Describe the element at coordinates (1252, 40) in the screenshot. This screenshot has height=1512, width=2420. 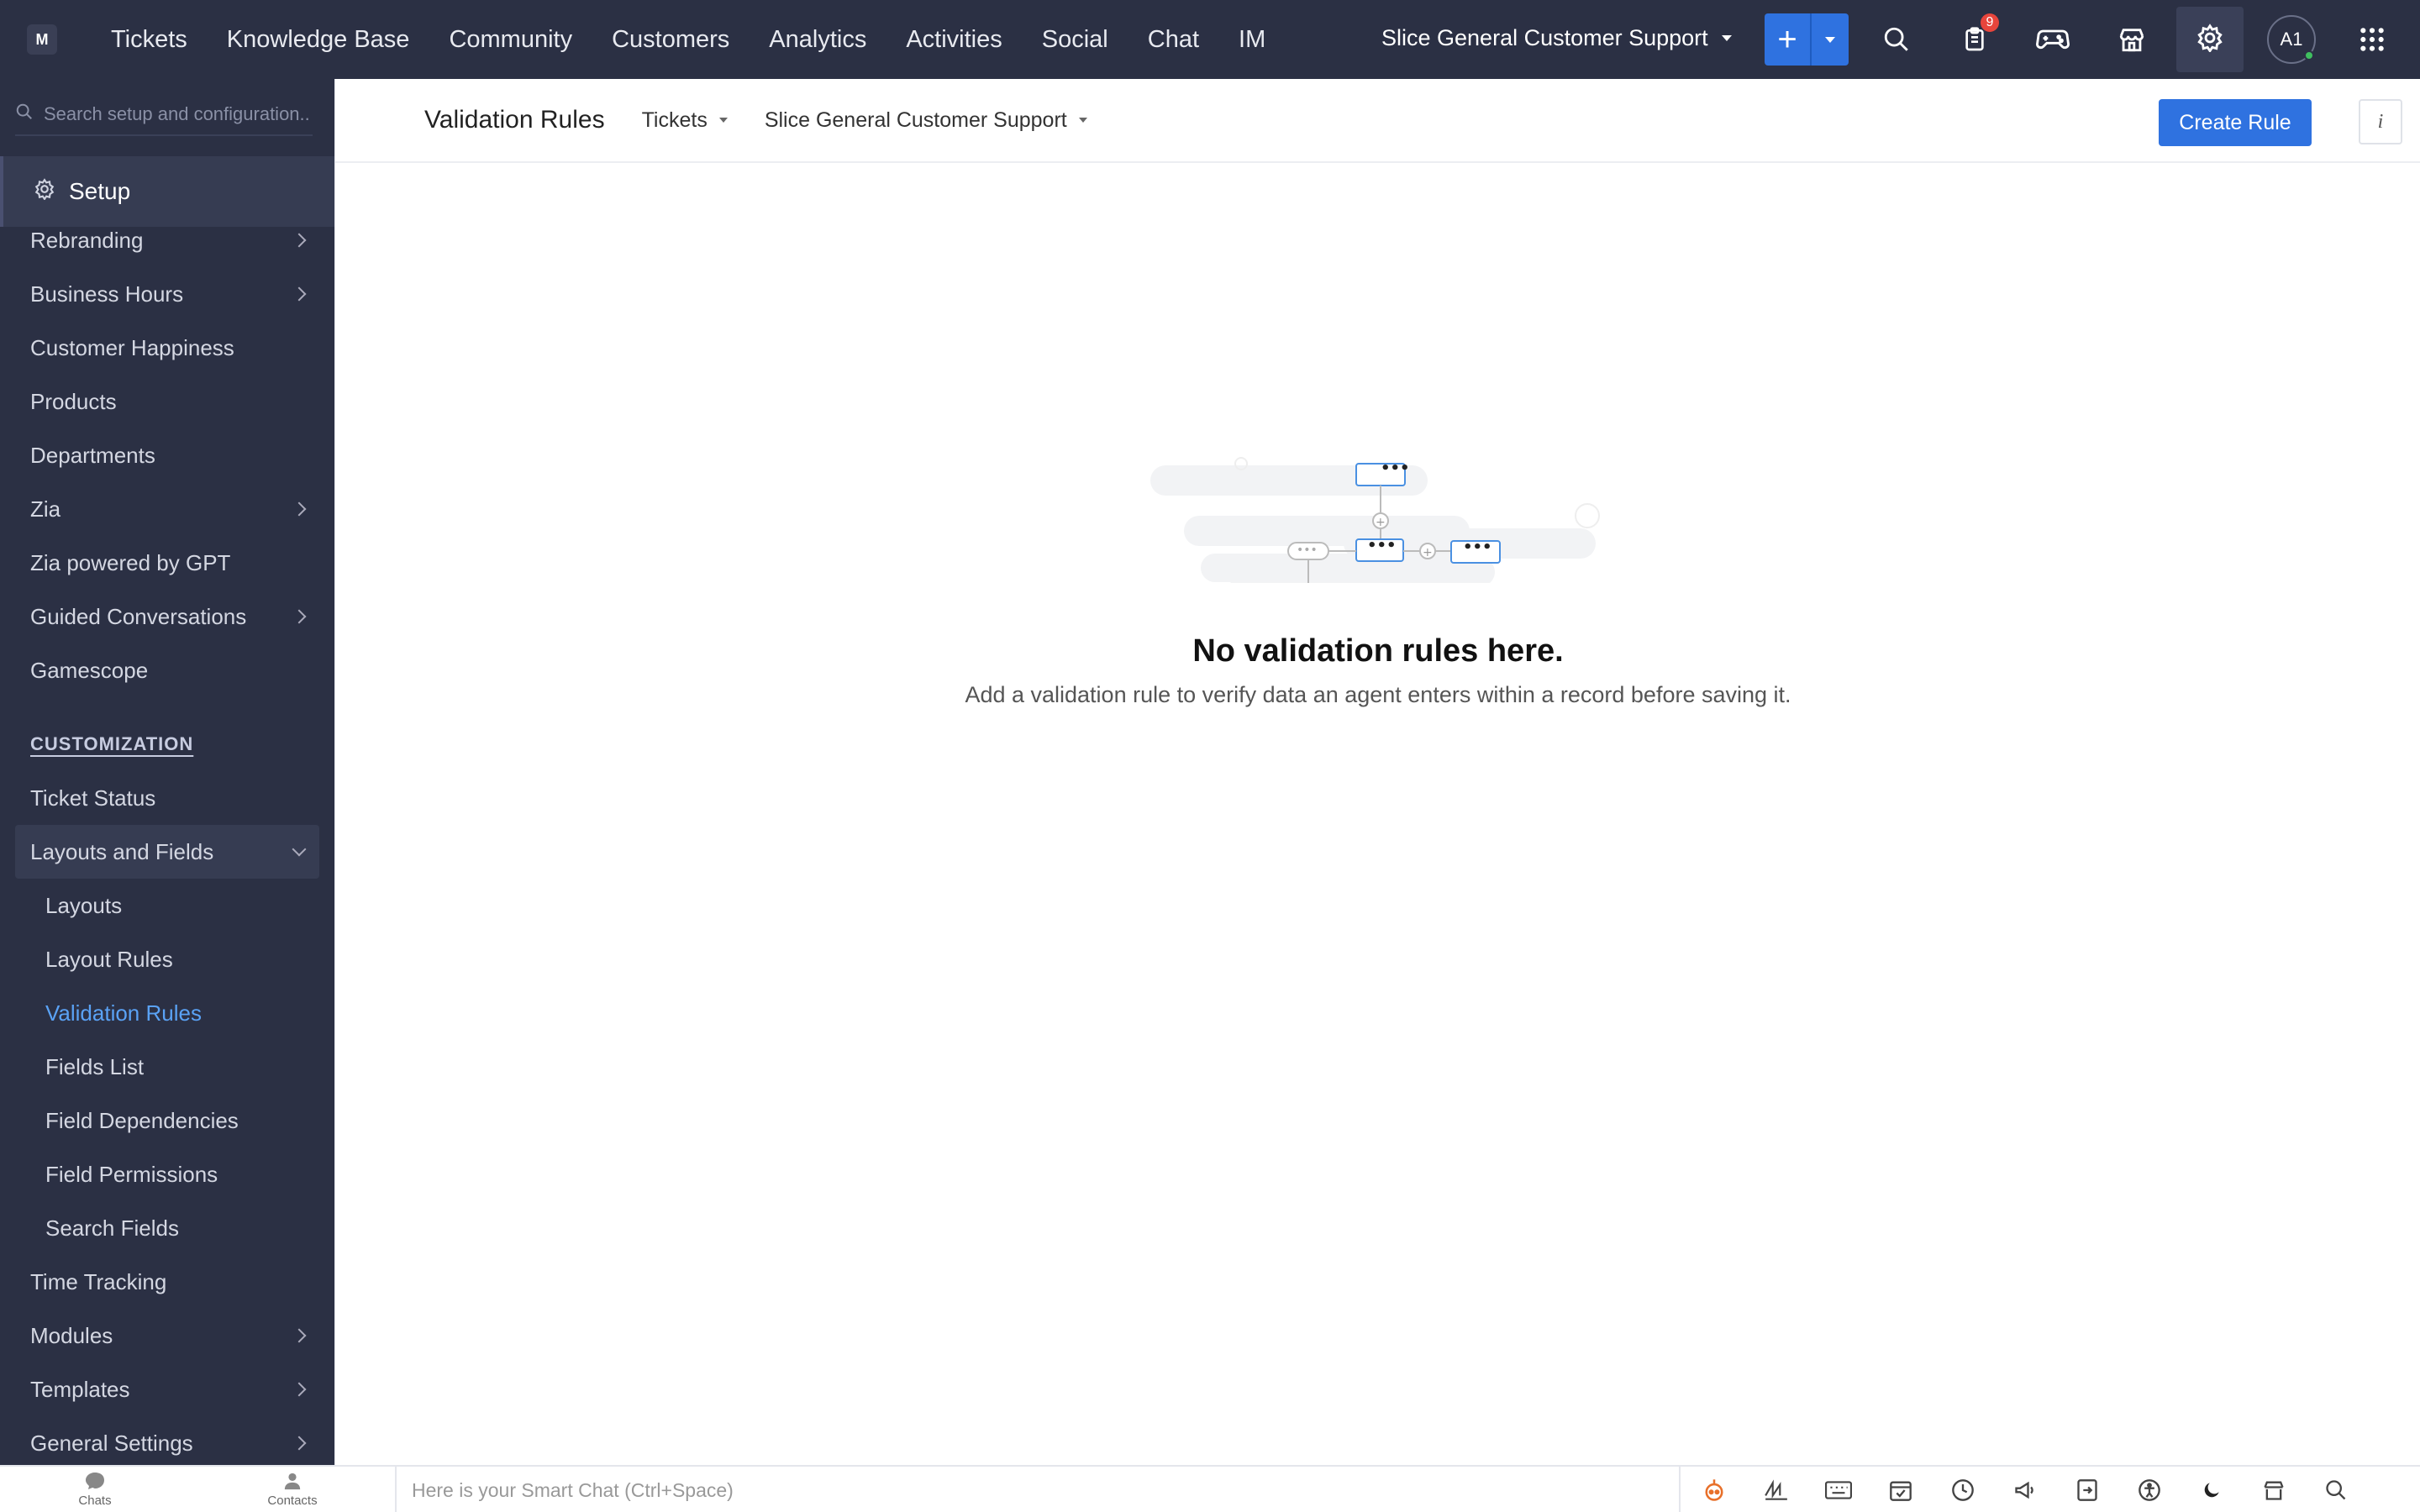
I see `tab-im: IM` at that location.